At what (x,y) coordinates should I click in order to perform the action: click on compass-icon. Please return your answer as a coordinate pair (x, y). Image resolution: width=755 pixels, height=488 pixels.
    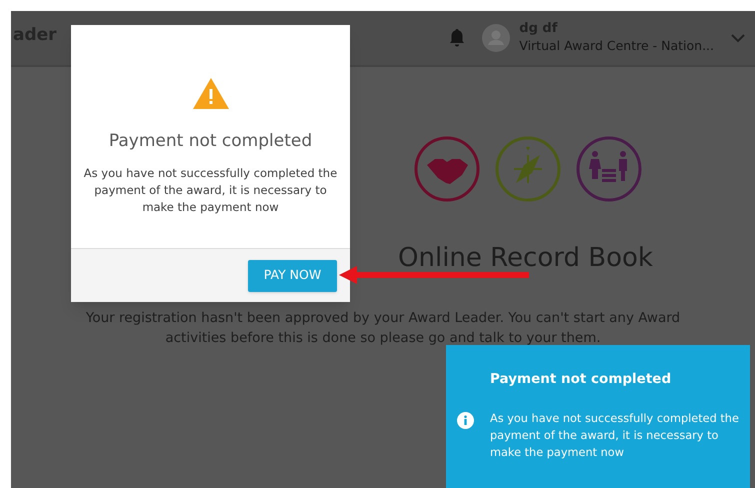
    Looking at the image, I should click on (528, 169).